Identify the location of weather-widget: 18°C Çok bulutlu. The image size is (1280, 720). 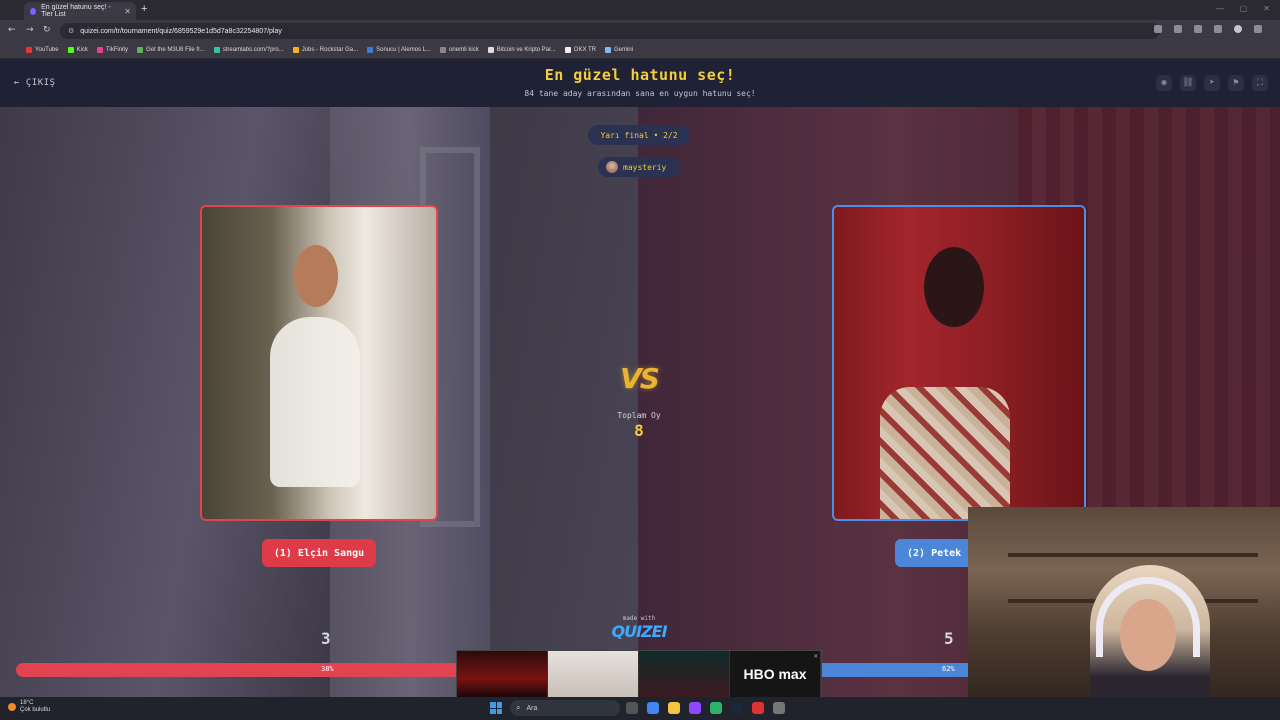
(29, 707).